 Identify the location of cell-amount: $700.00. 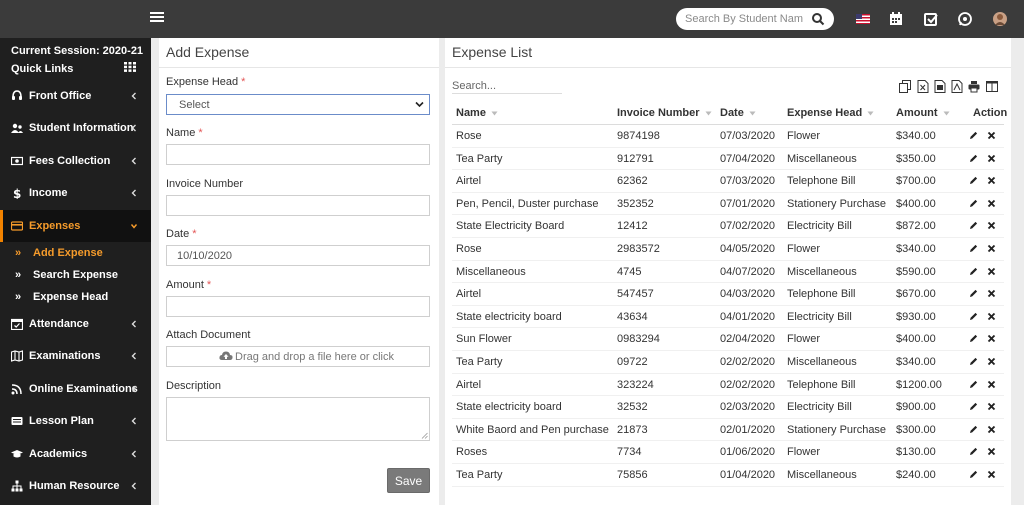
(916, 181).